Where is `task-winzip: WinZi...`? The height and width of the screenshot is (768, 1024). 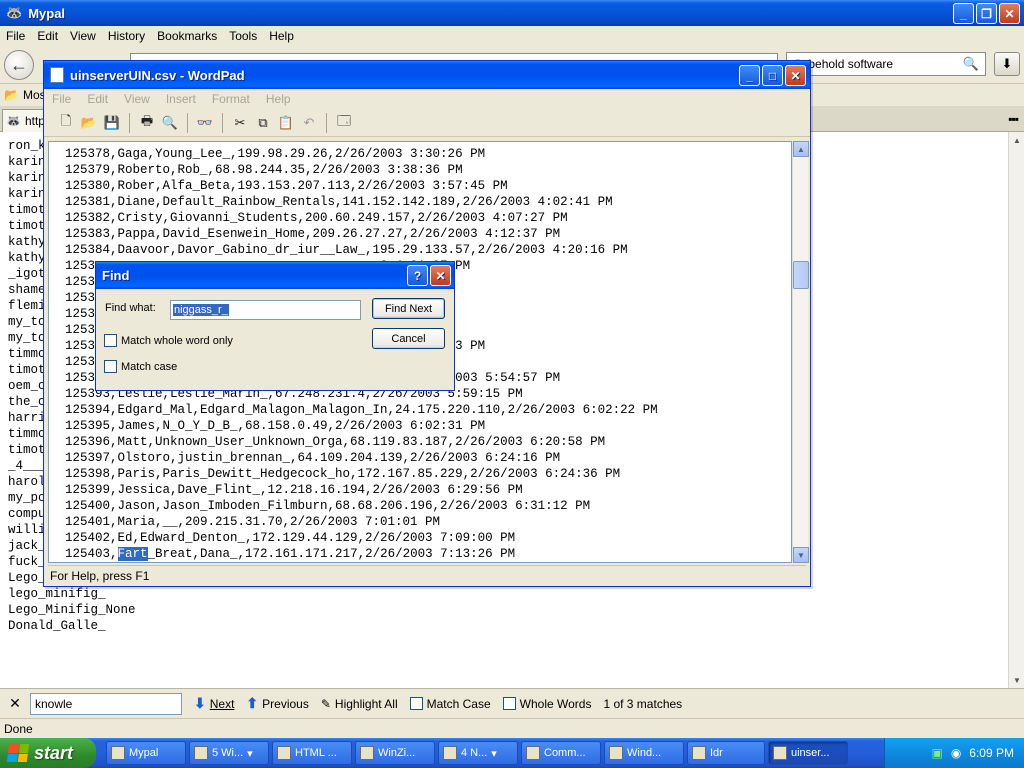 task-winzip: WinZi... is located at coordinates (395, 753).